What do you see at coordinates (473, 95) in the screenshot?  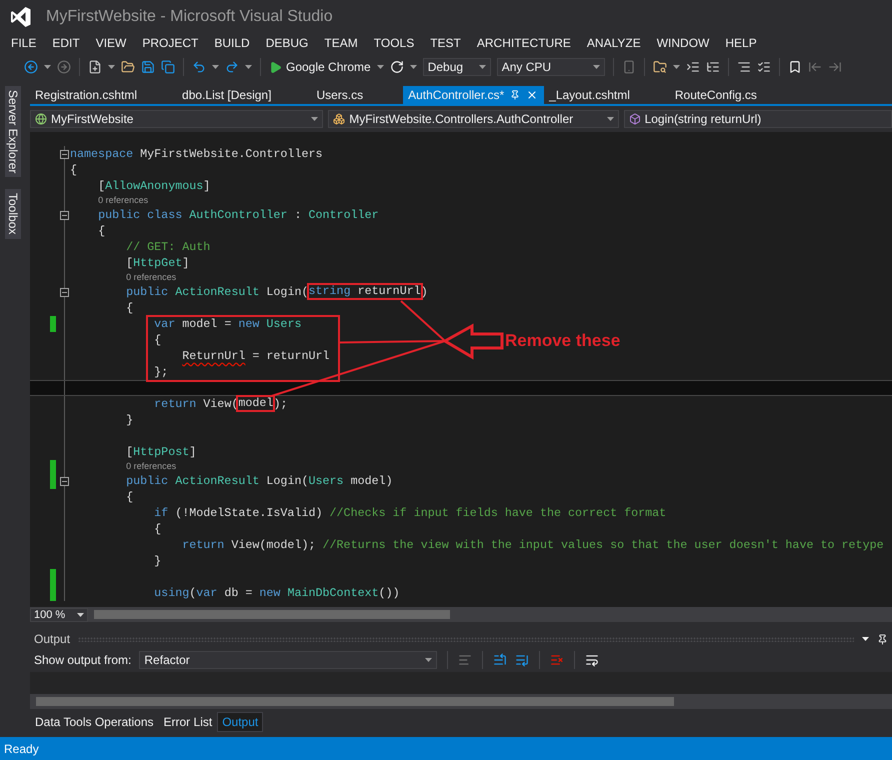 I see `document-tab: AuthController.cs*` at bounding box center [473, 95].